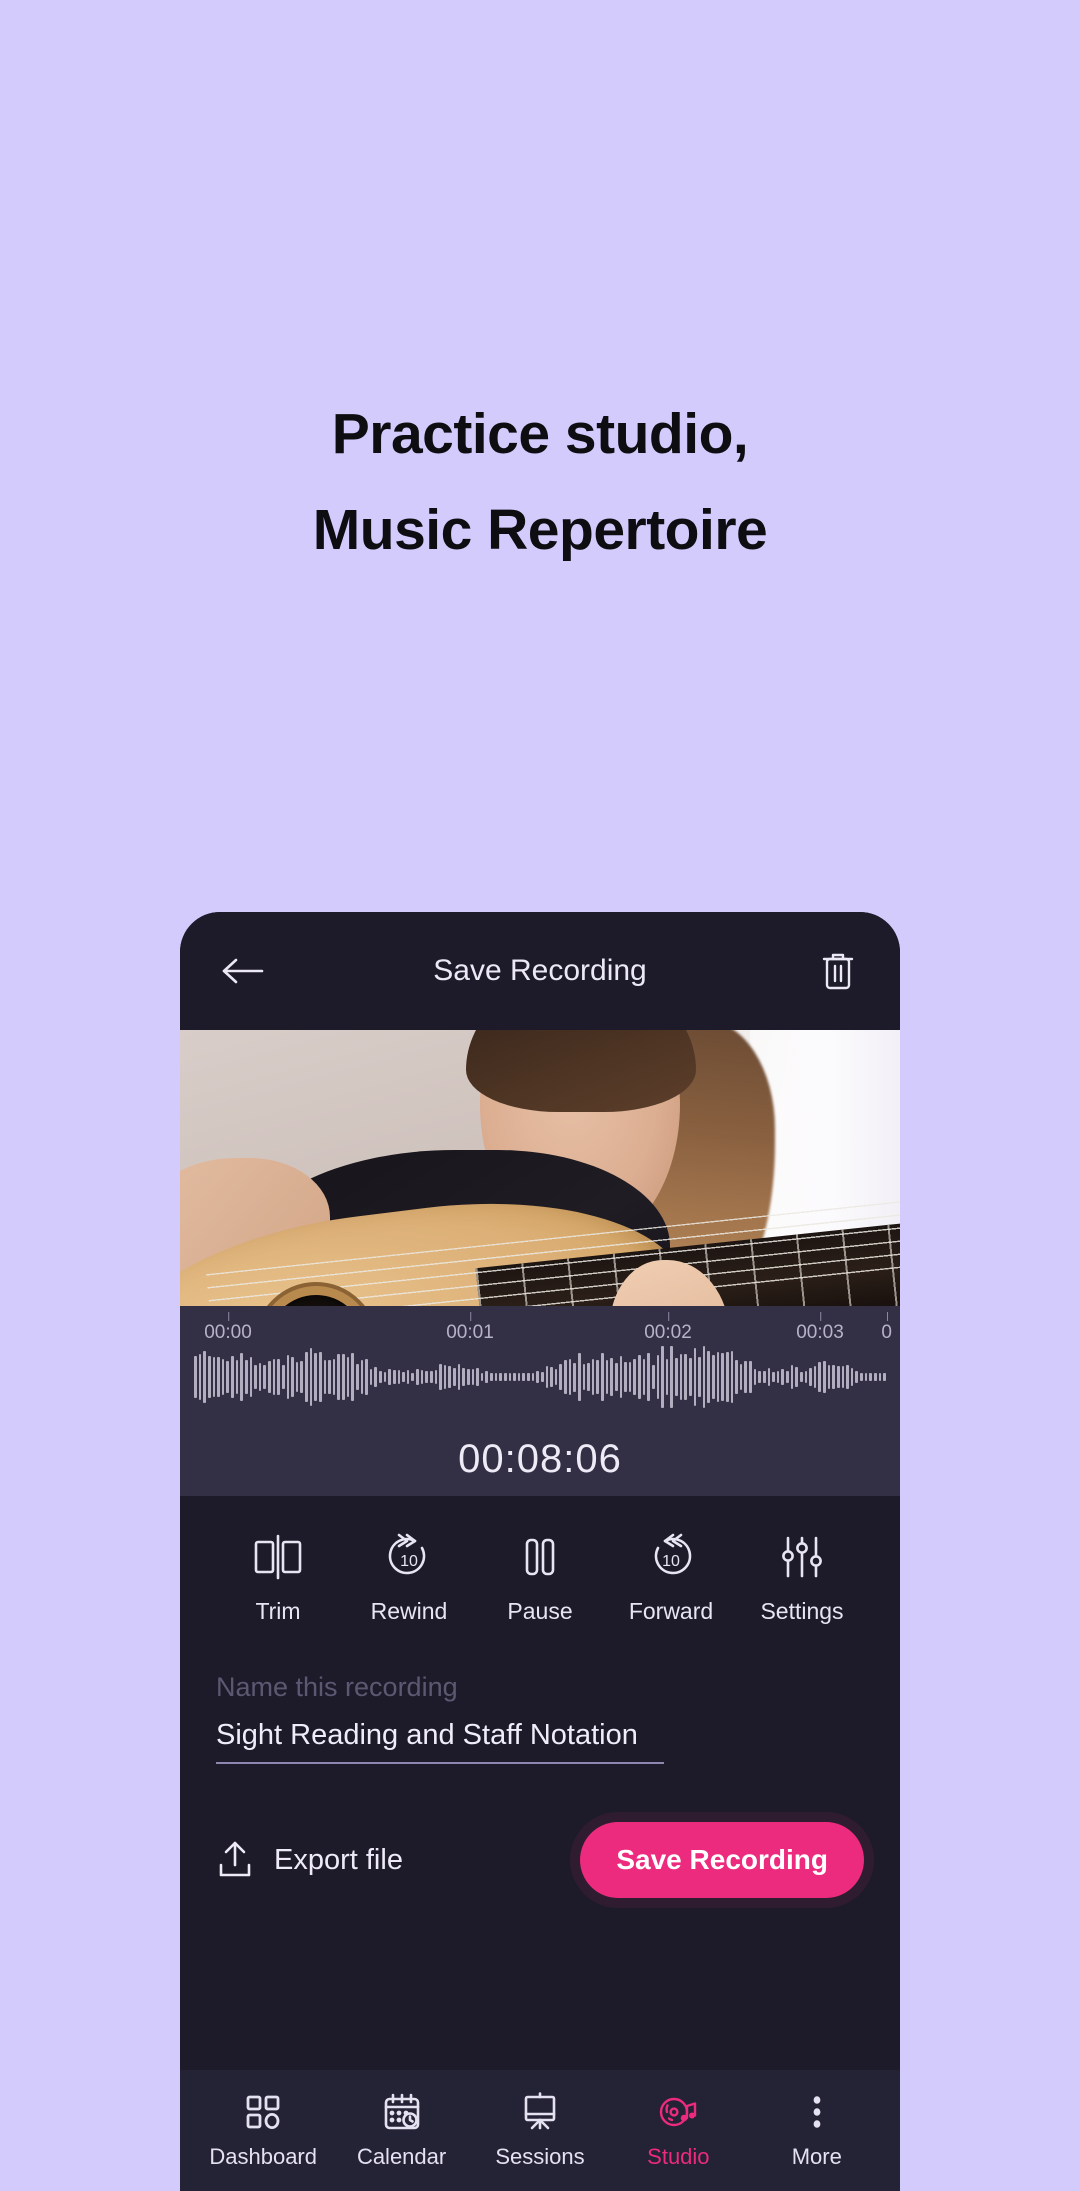  What do you see at coordinates (540, 1557) in the screenshot?
I see `pause-icon` at bounding box center [540, 1557].